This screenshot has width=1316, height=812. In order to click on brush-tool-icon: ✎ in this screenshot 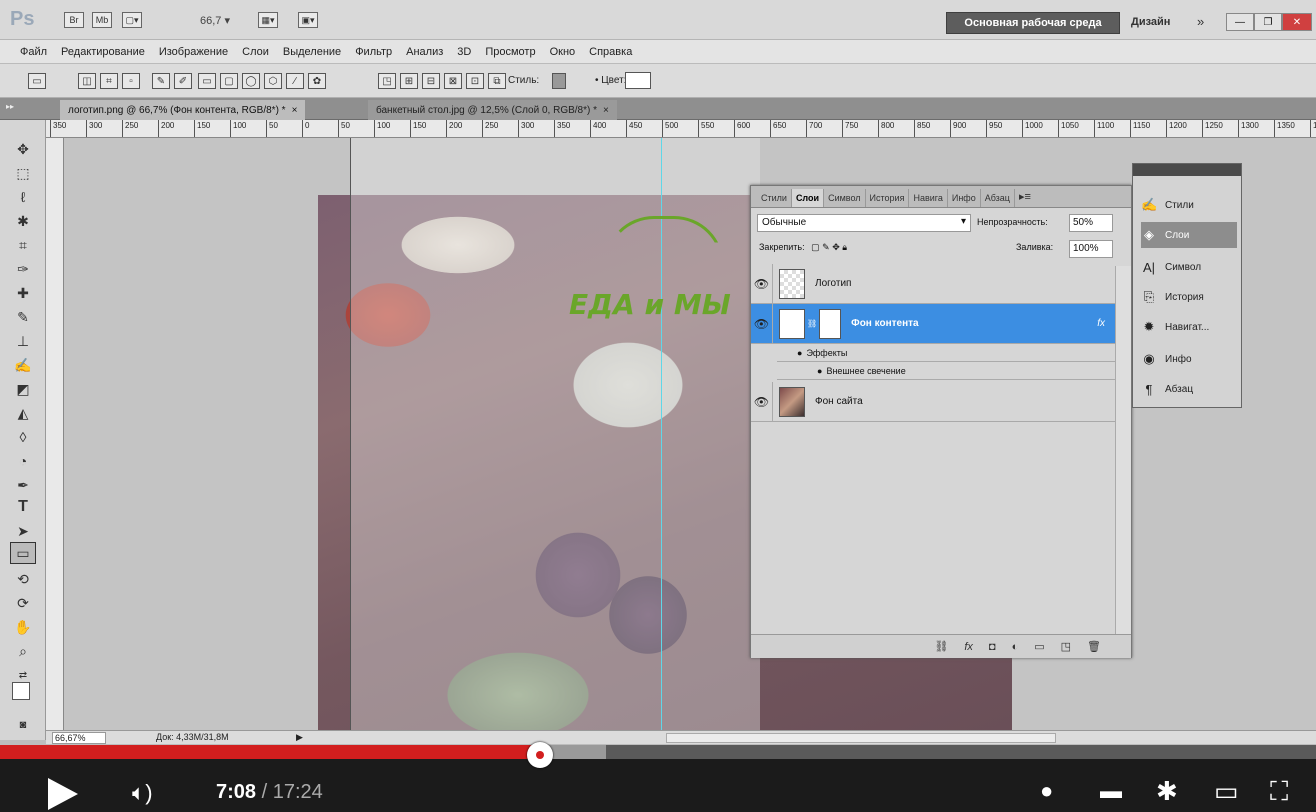, I will do `click(23, 317)`.